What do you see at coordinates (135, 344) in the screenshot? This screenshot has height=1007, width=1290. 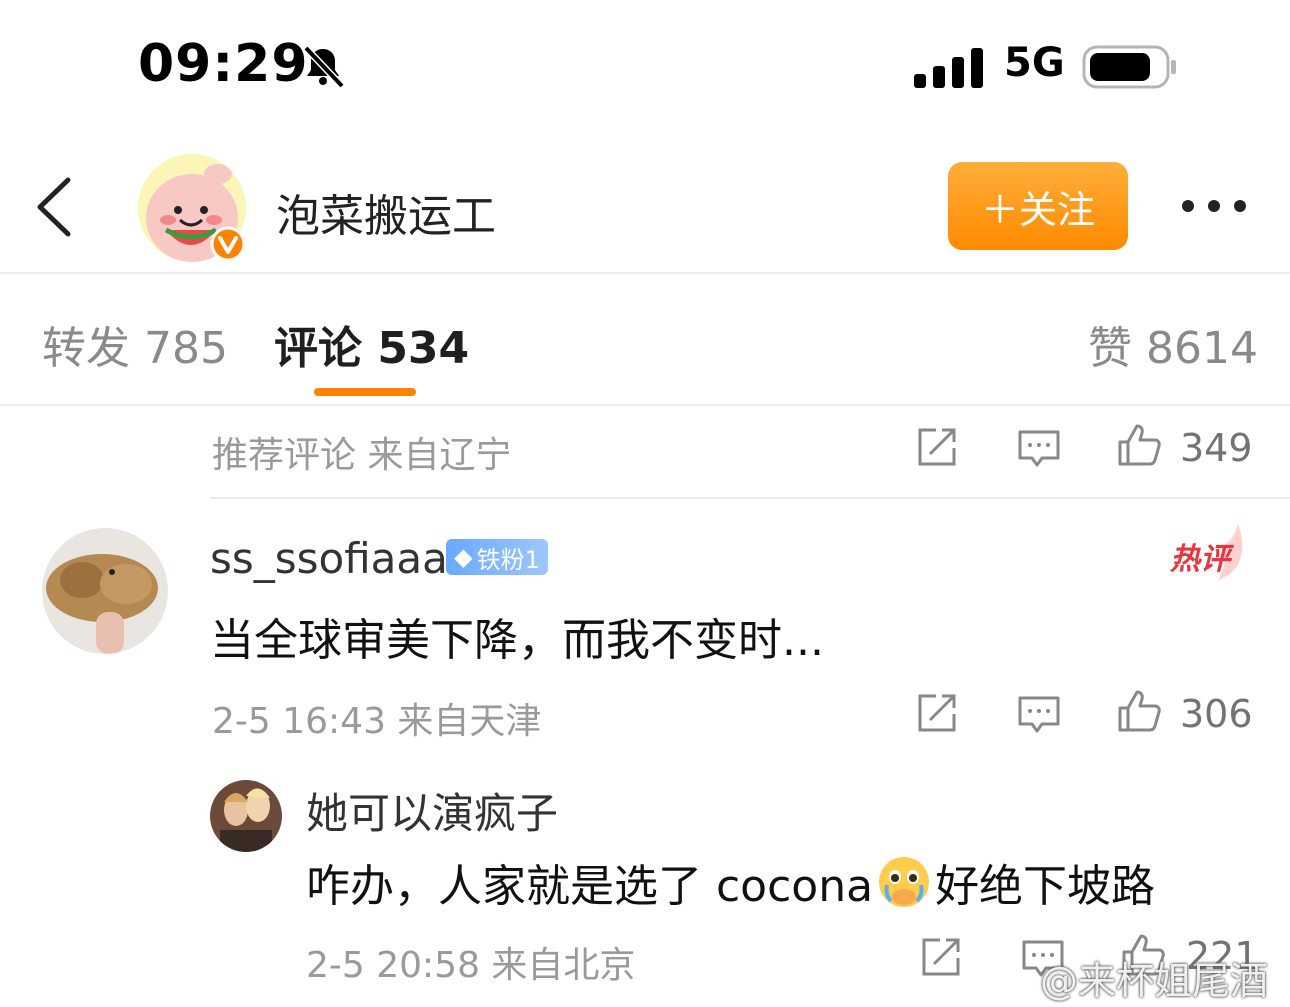 I see `tab-repost: 转发 785` at bounding box center [135, 344].